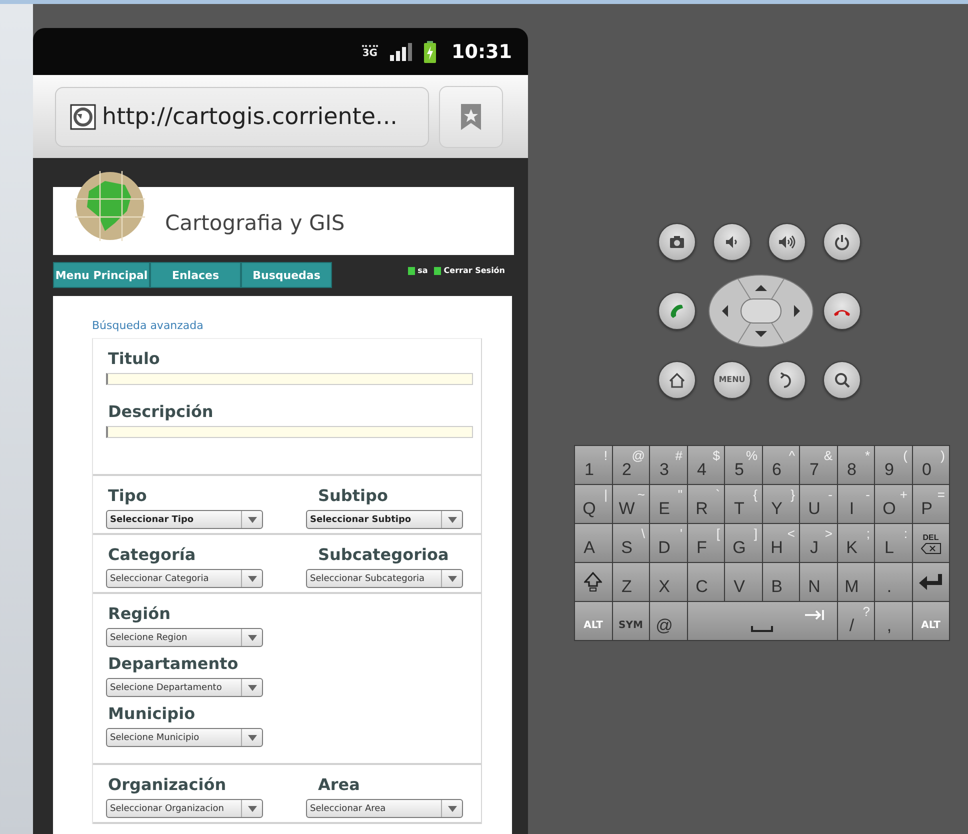 Image resolution: width=968 pixels, height=834 pixels. I want to click on dropdown: Selecione Municipio, so click(184, 737).